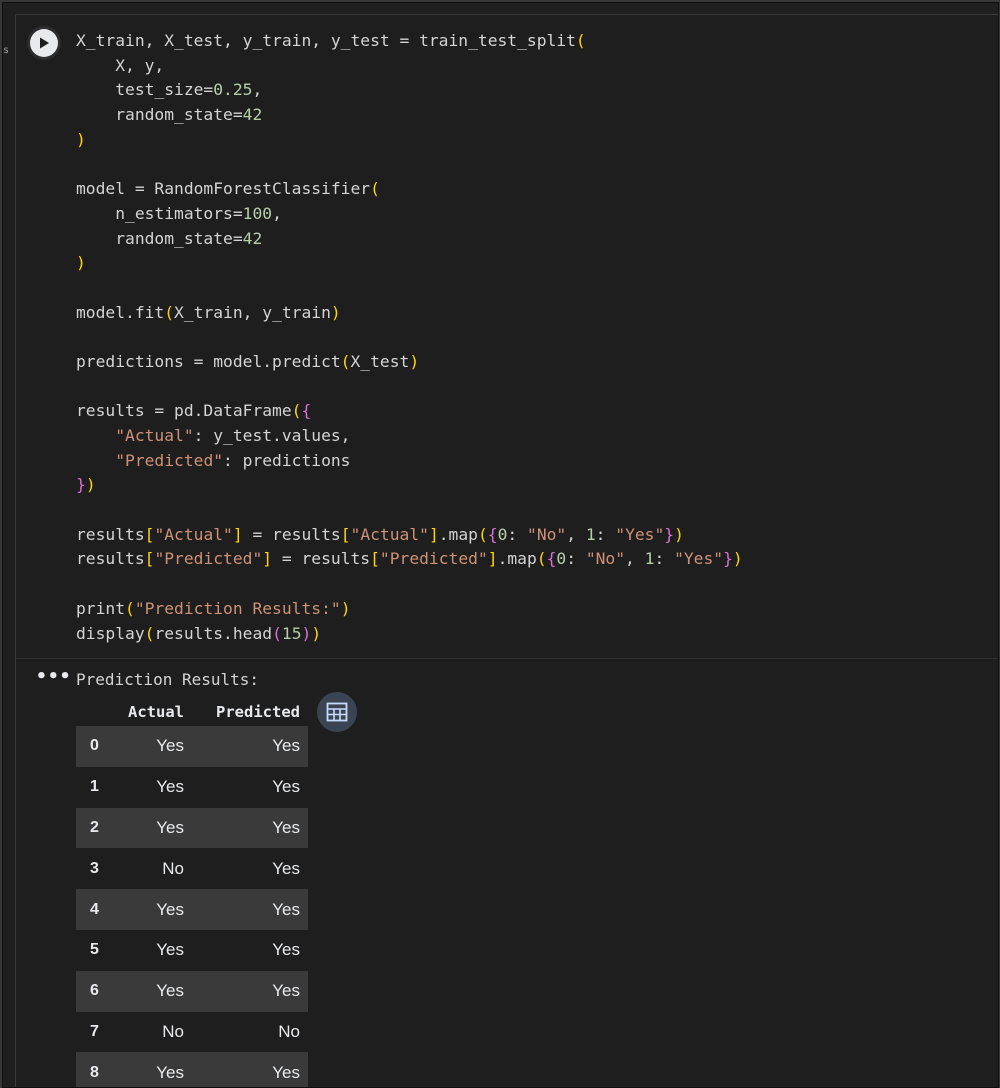 Image resolution: width=1000 pixels, height=1088 pixels. I want to click on table-row: 4 Yes Yes, so click(192, 909).